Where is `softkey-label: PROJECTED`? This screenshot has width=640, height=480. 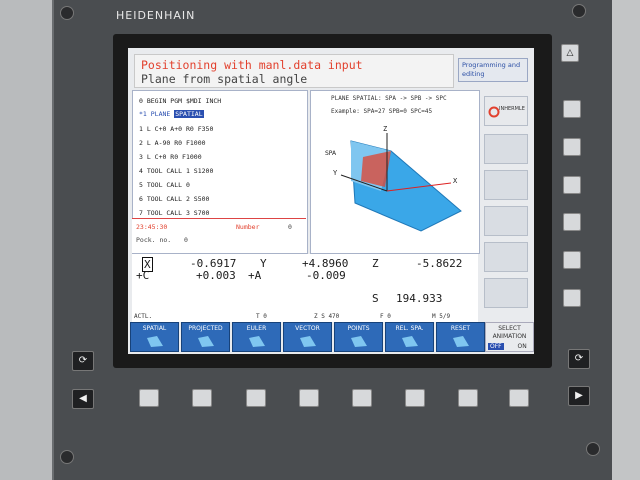
softkey-label: PROJECTED is located at coordinates (205, 328).